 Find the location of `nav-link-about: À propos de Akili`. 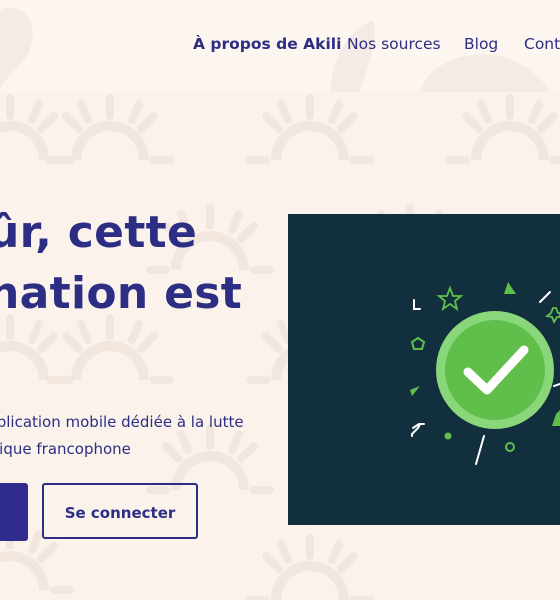

nav-link-about: À propos de Akili is located at coordinates (267, 44).